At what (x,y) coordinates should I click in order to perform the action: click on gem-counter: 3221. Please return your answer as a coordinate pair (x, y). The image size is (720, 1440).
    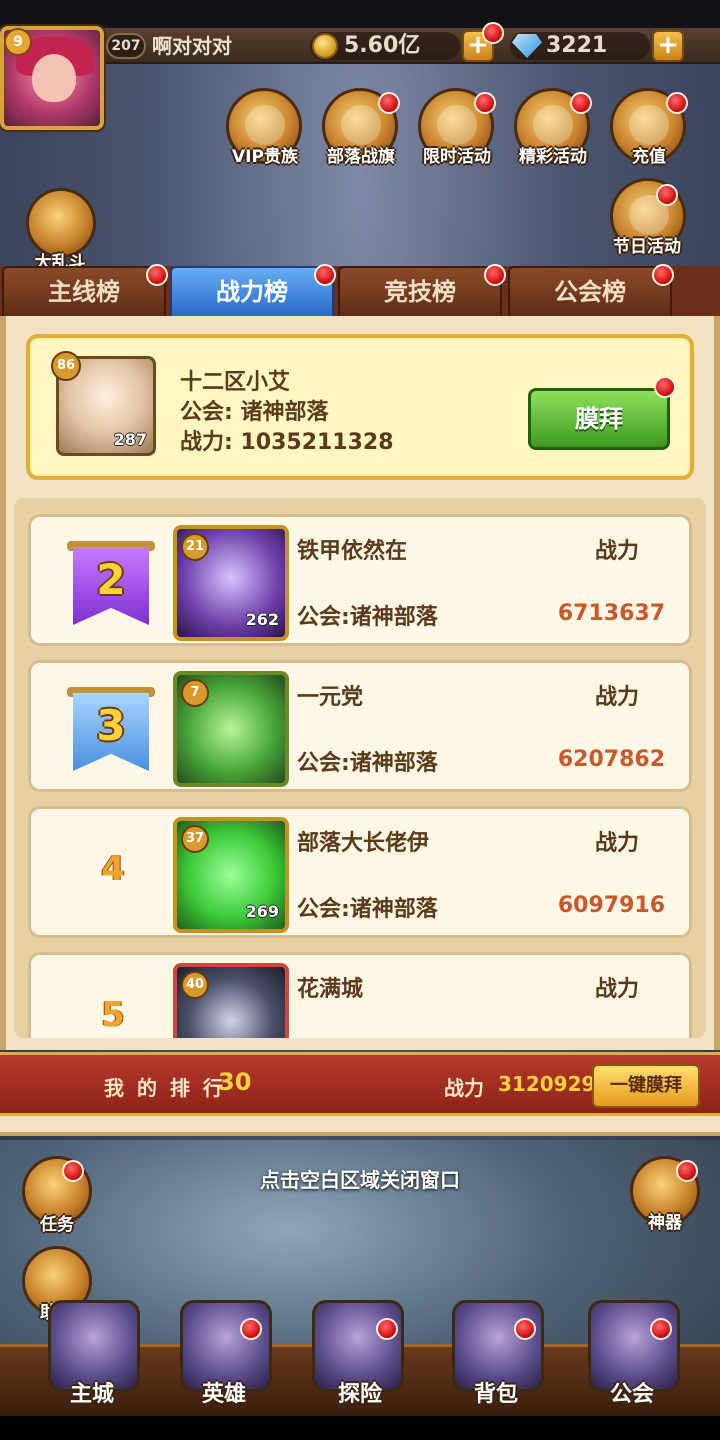
    Looking at the image, I should click on (580, 46).